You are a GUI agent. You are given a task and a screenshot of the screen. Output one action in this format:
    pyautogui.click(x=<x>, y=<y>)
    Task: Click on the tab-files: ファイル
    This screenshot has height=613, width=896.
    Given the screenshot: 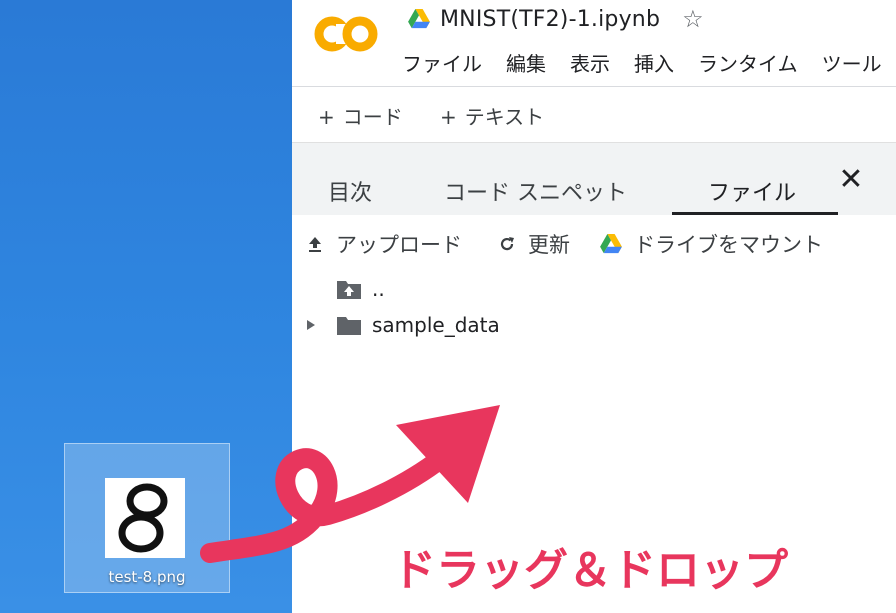 What is the action you would take?
    pyautogui.click(x=752, y=191)
    